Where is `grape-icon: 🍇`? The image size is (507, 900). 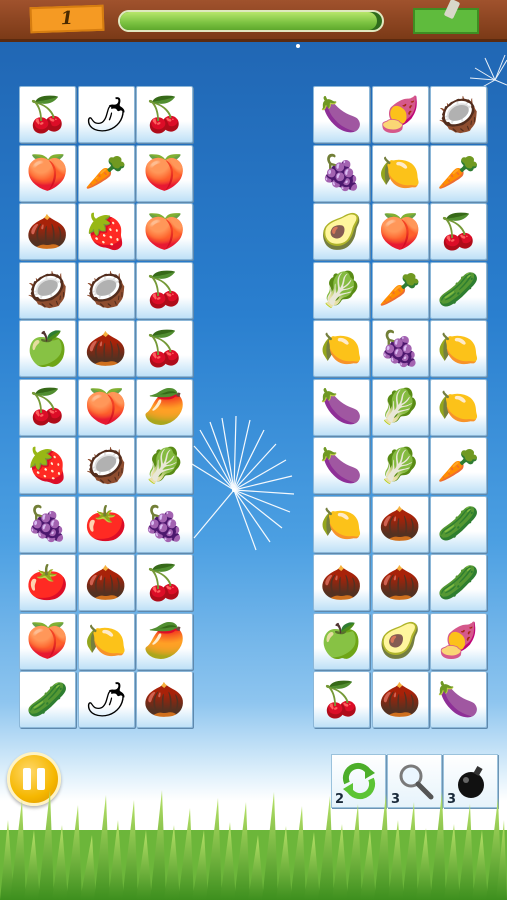 grape-icon: 🍇 is located at coordinates (164, 524).